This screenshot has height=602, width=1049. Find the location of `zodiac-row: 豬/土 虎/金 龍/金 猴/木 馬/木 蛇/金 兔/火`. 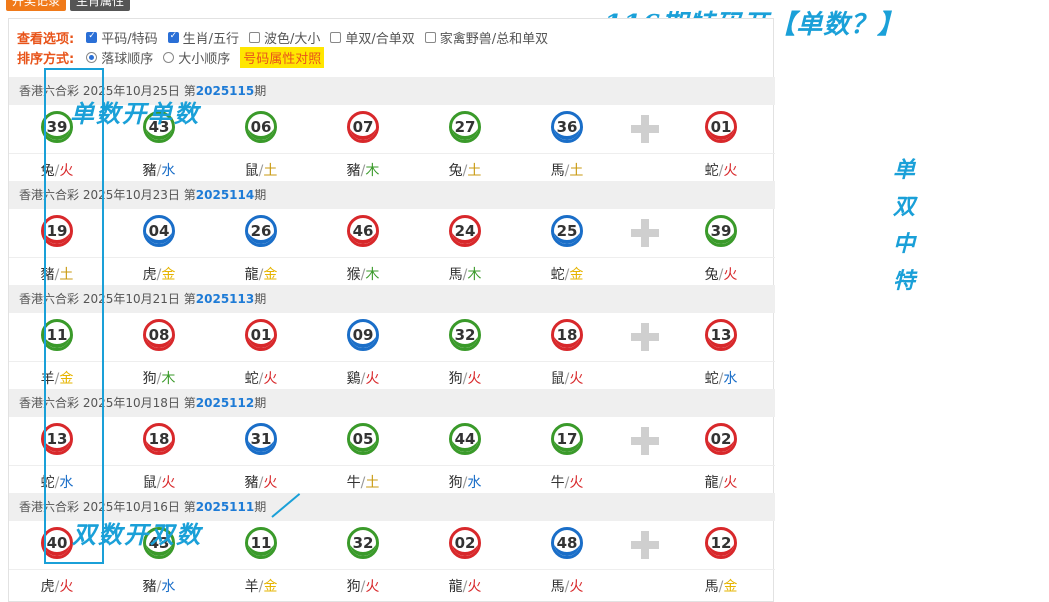

zodiac-row: 豬/土 虎/金 龍/金 猴/木 馬/木 蛇/金 兔/火 is located at coordinates (392, 272).